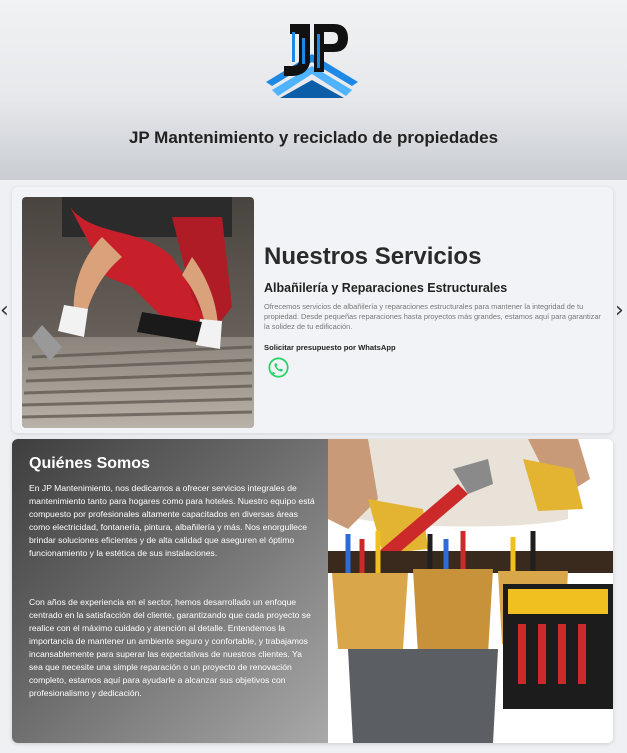 The image size is (627, 753). I want to click on whatsapp-icon, so click(278, 367).